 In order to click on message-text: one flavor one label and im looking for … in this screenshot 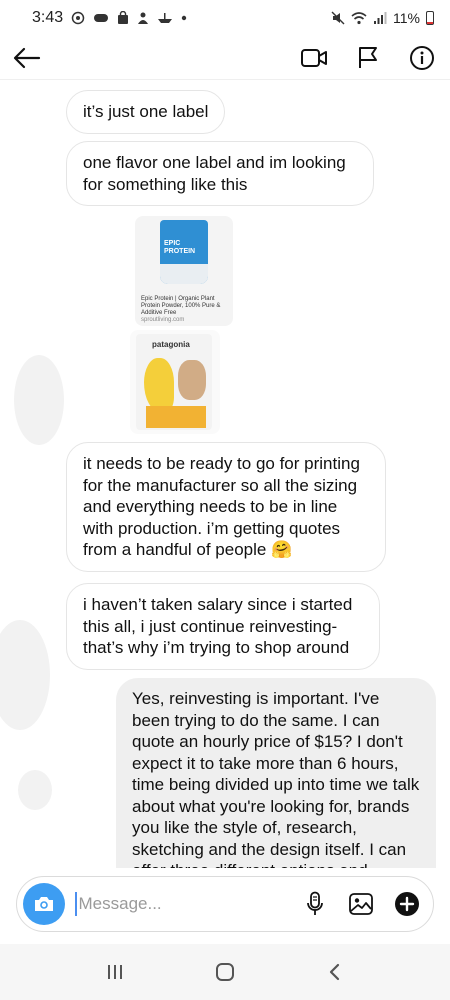, I will do `click(214, 173)`.